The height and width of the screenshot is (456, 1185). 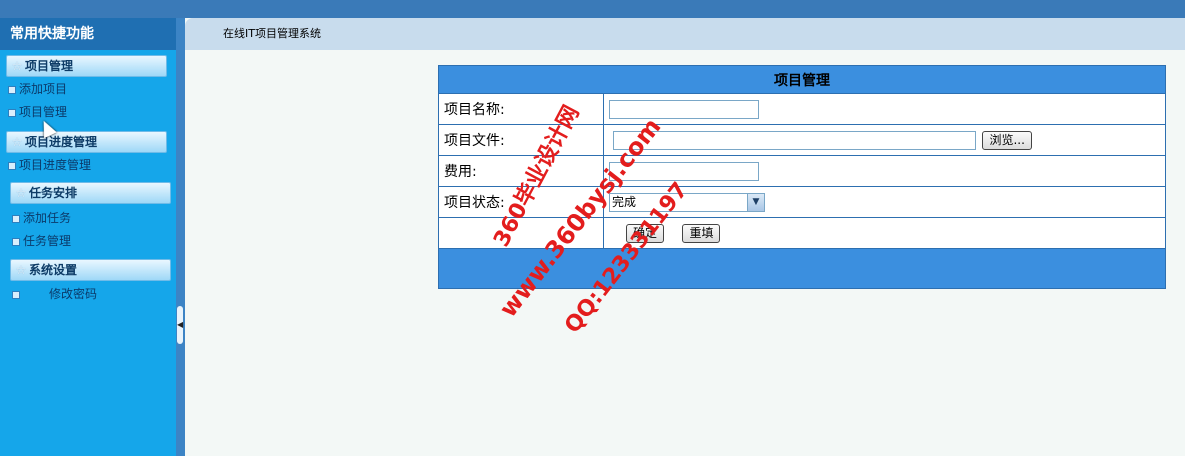 What do you see at coordinates (684, 171) in the screenshot?
I see `cost-input` at bounding box center [684, 171].